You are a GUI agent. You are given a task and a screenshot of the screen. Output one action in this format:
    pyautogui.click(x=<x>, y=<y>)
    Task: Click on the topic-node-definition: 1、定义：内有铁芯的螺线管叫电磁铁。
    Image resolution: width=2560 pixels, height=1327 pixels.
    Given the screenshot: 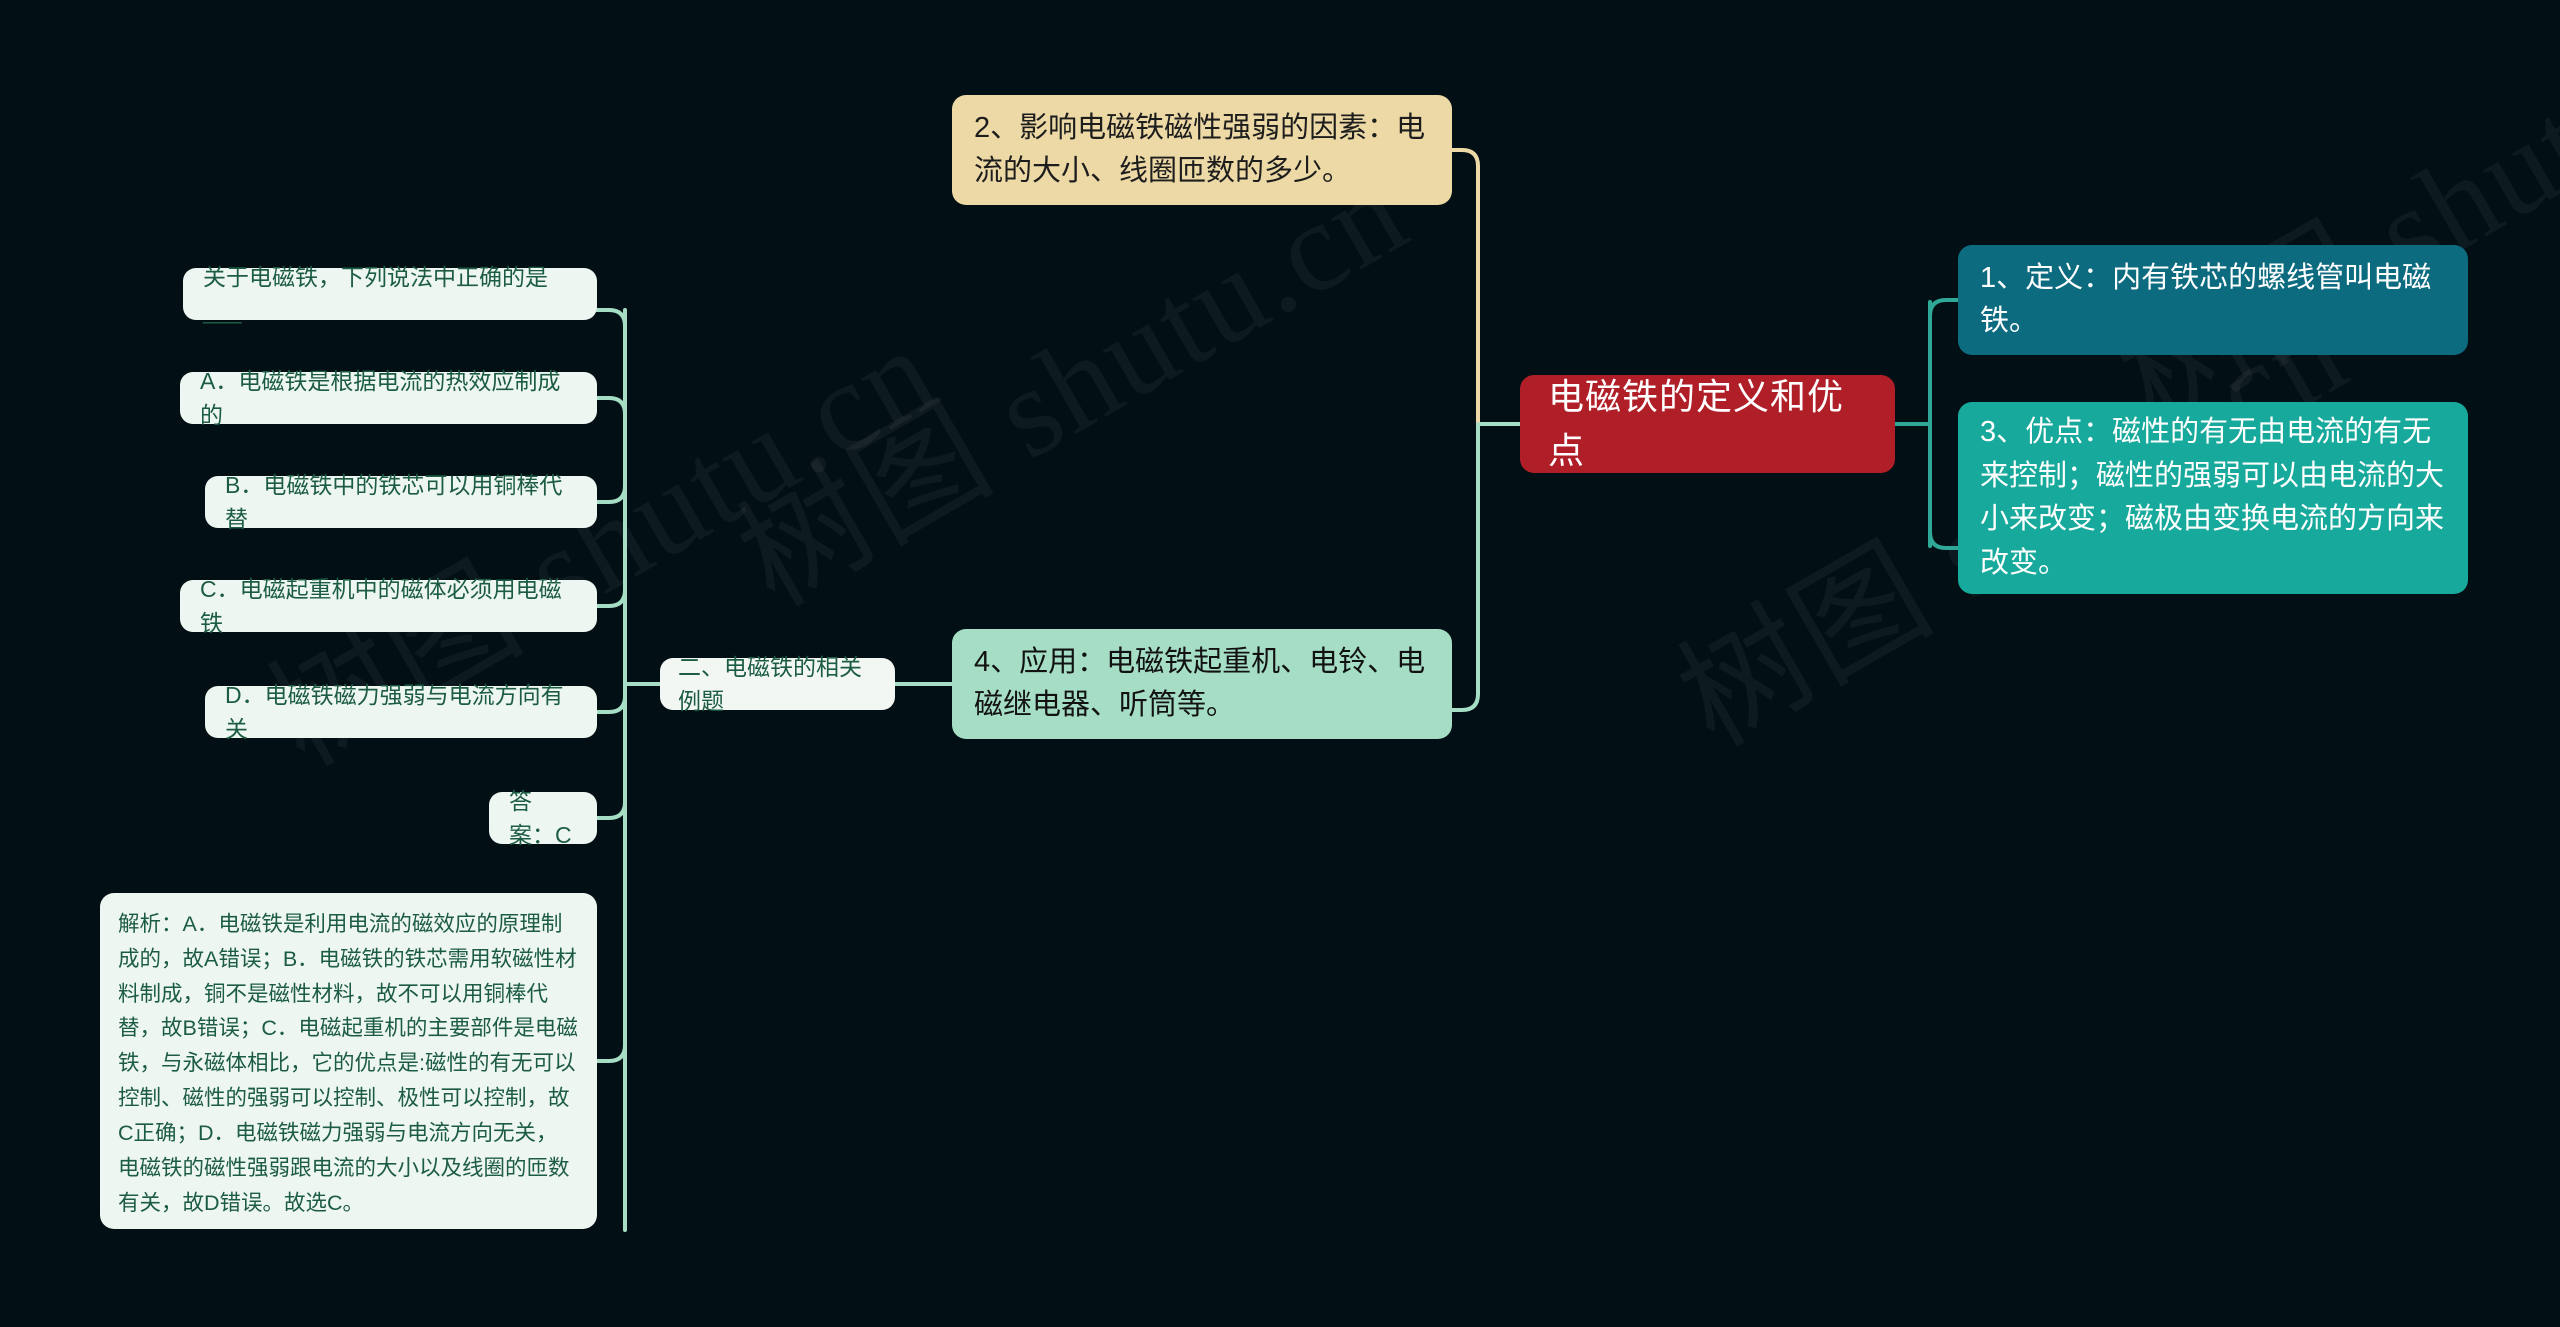 What is the action you would take?
    pyautogui.click(x=2213, y=300)
    